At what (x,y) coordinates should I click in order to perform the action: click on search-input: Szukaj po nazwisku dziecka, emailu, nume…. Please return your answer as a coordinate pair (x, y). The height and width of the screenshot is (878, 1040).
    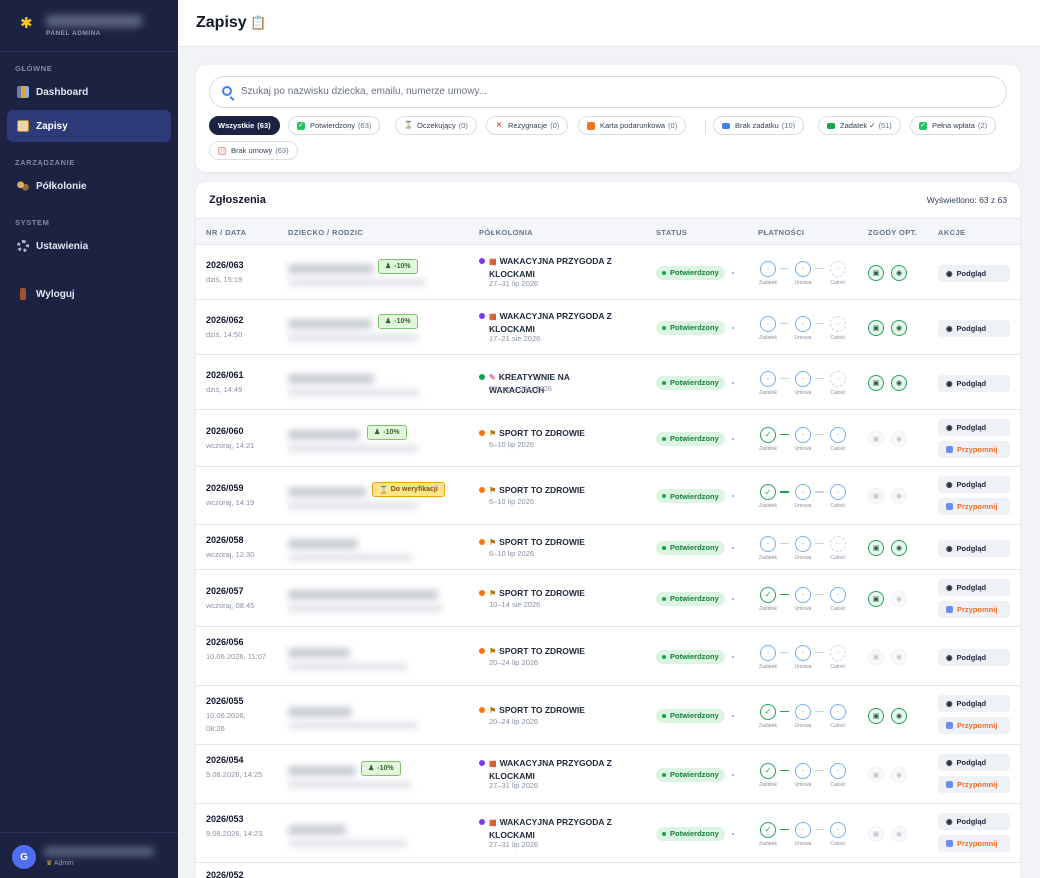
    Looking at the image, I should click on (608, 92).